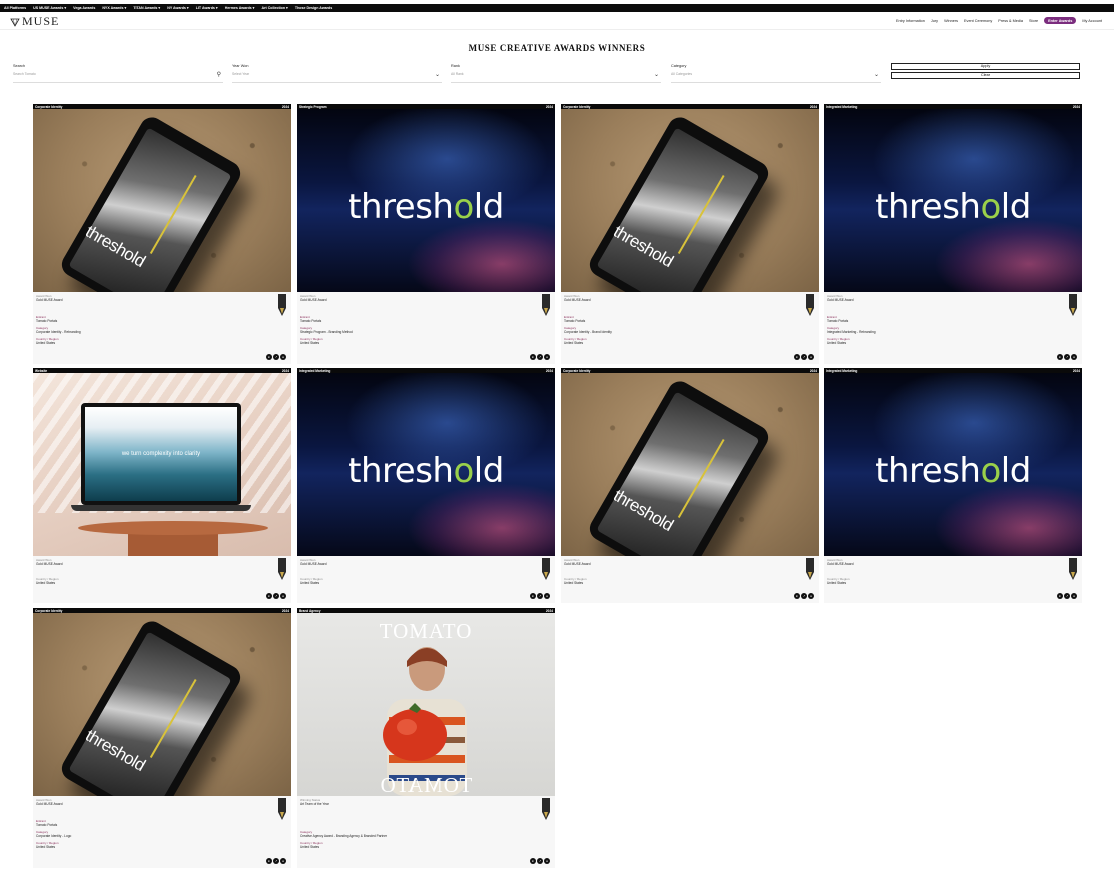  What do you see at coordinates (978, 21) in the screenshot?
I see `nav-item-event-ceremony: Event Ceremony` at bounding box center [978, 21].